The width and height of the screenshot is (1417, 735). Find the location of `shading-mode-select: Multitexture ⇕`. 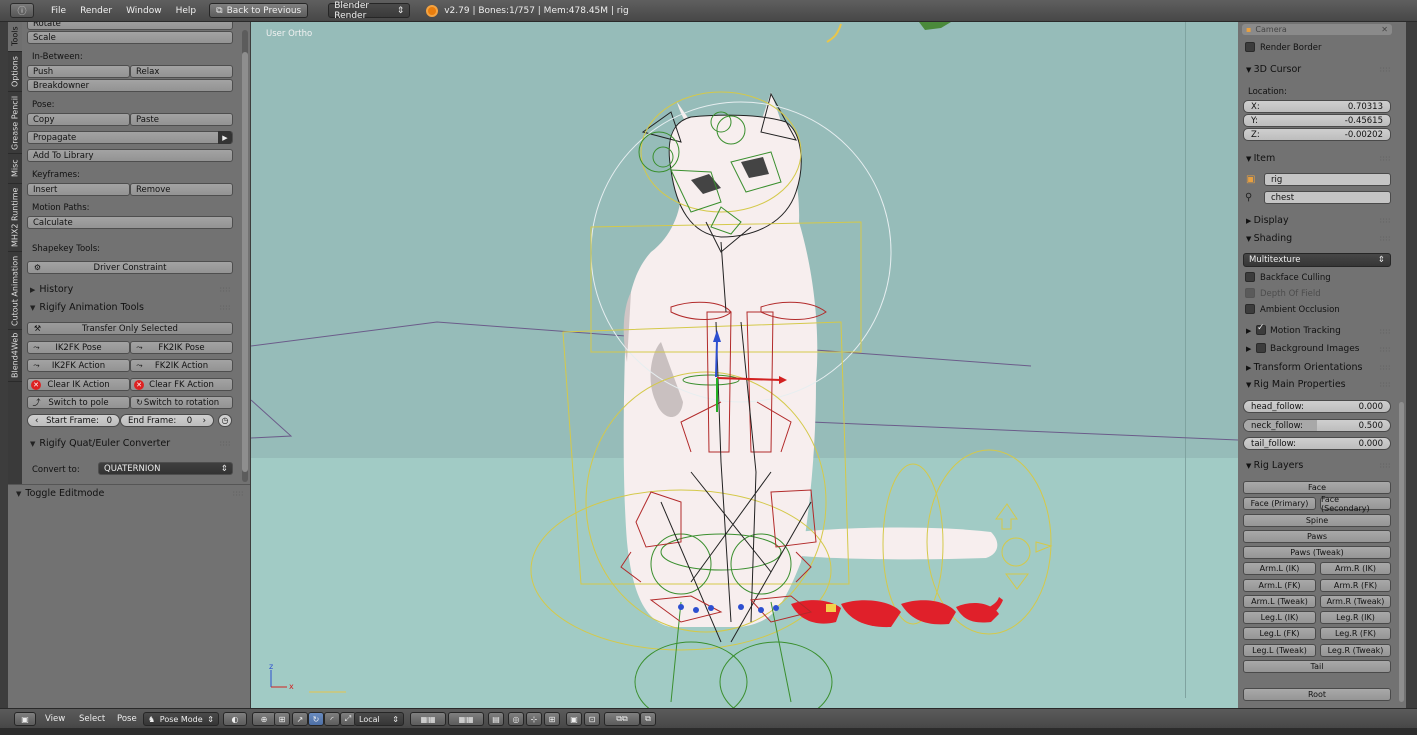

shading-mode-select: Multitexture ⇕ is located at coordinates (1317, 260).